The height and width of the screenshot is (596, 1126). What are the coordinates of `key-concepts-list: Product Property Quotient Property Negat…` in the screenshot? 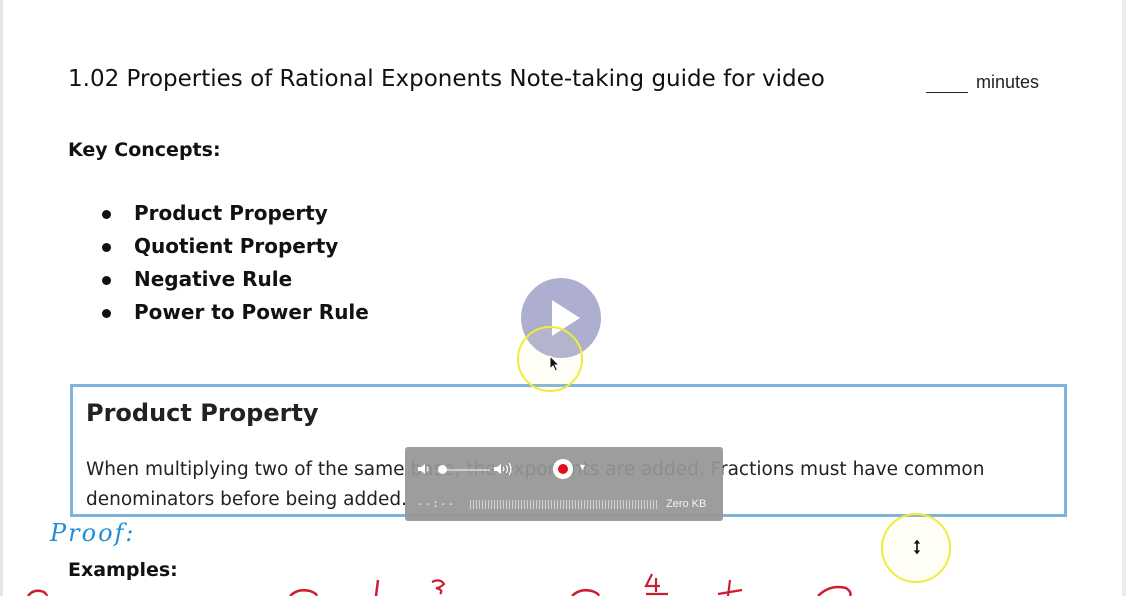 It's located at (234, 267).